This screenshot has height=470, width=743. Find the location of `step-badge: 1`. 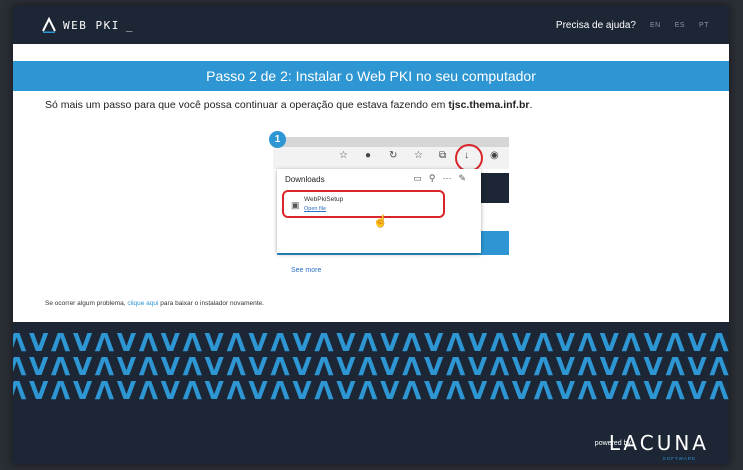

step-badge: 1 is located at coordinates (277, 139).